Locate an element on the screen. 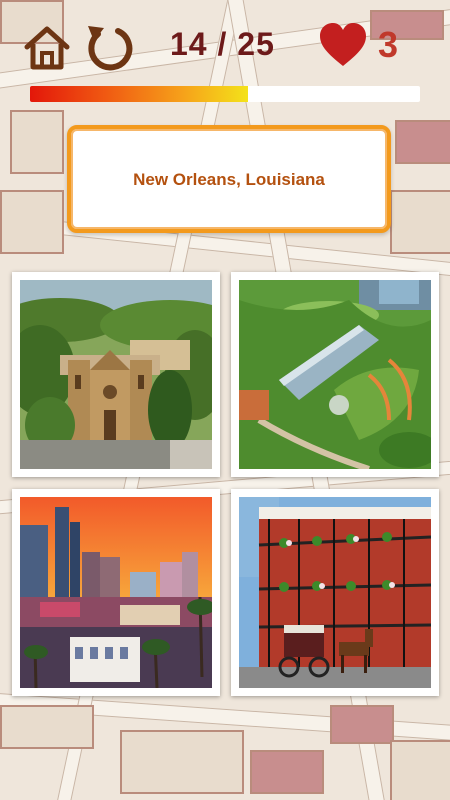 This screenshot has height=800, width=450. progress-bar is located at coordinates (225, 94).